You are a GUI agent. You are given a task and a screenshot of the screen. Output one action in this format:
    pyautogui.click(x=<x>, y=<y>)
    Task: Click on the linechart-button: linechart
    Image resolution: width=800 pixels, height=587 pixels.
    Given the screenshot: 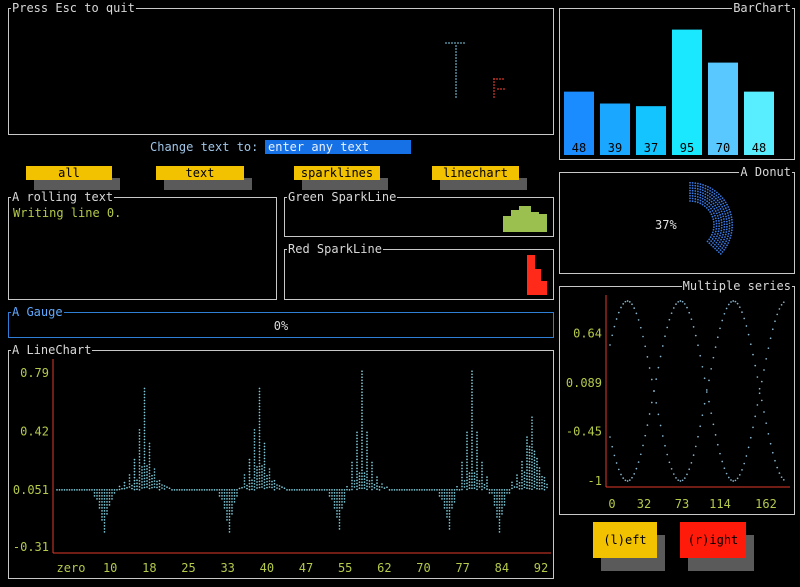 What is the action you would take?
    pyautogui.click(x=475, y=173)
    